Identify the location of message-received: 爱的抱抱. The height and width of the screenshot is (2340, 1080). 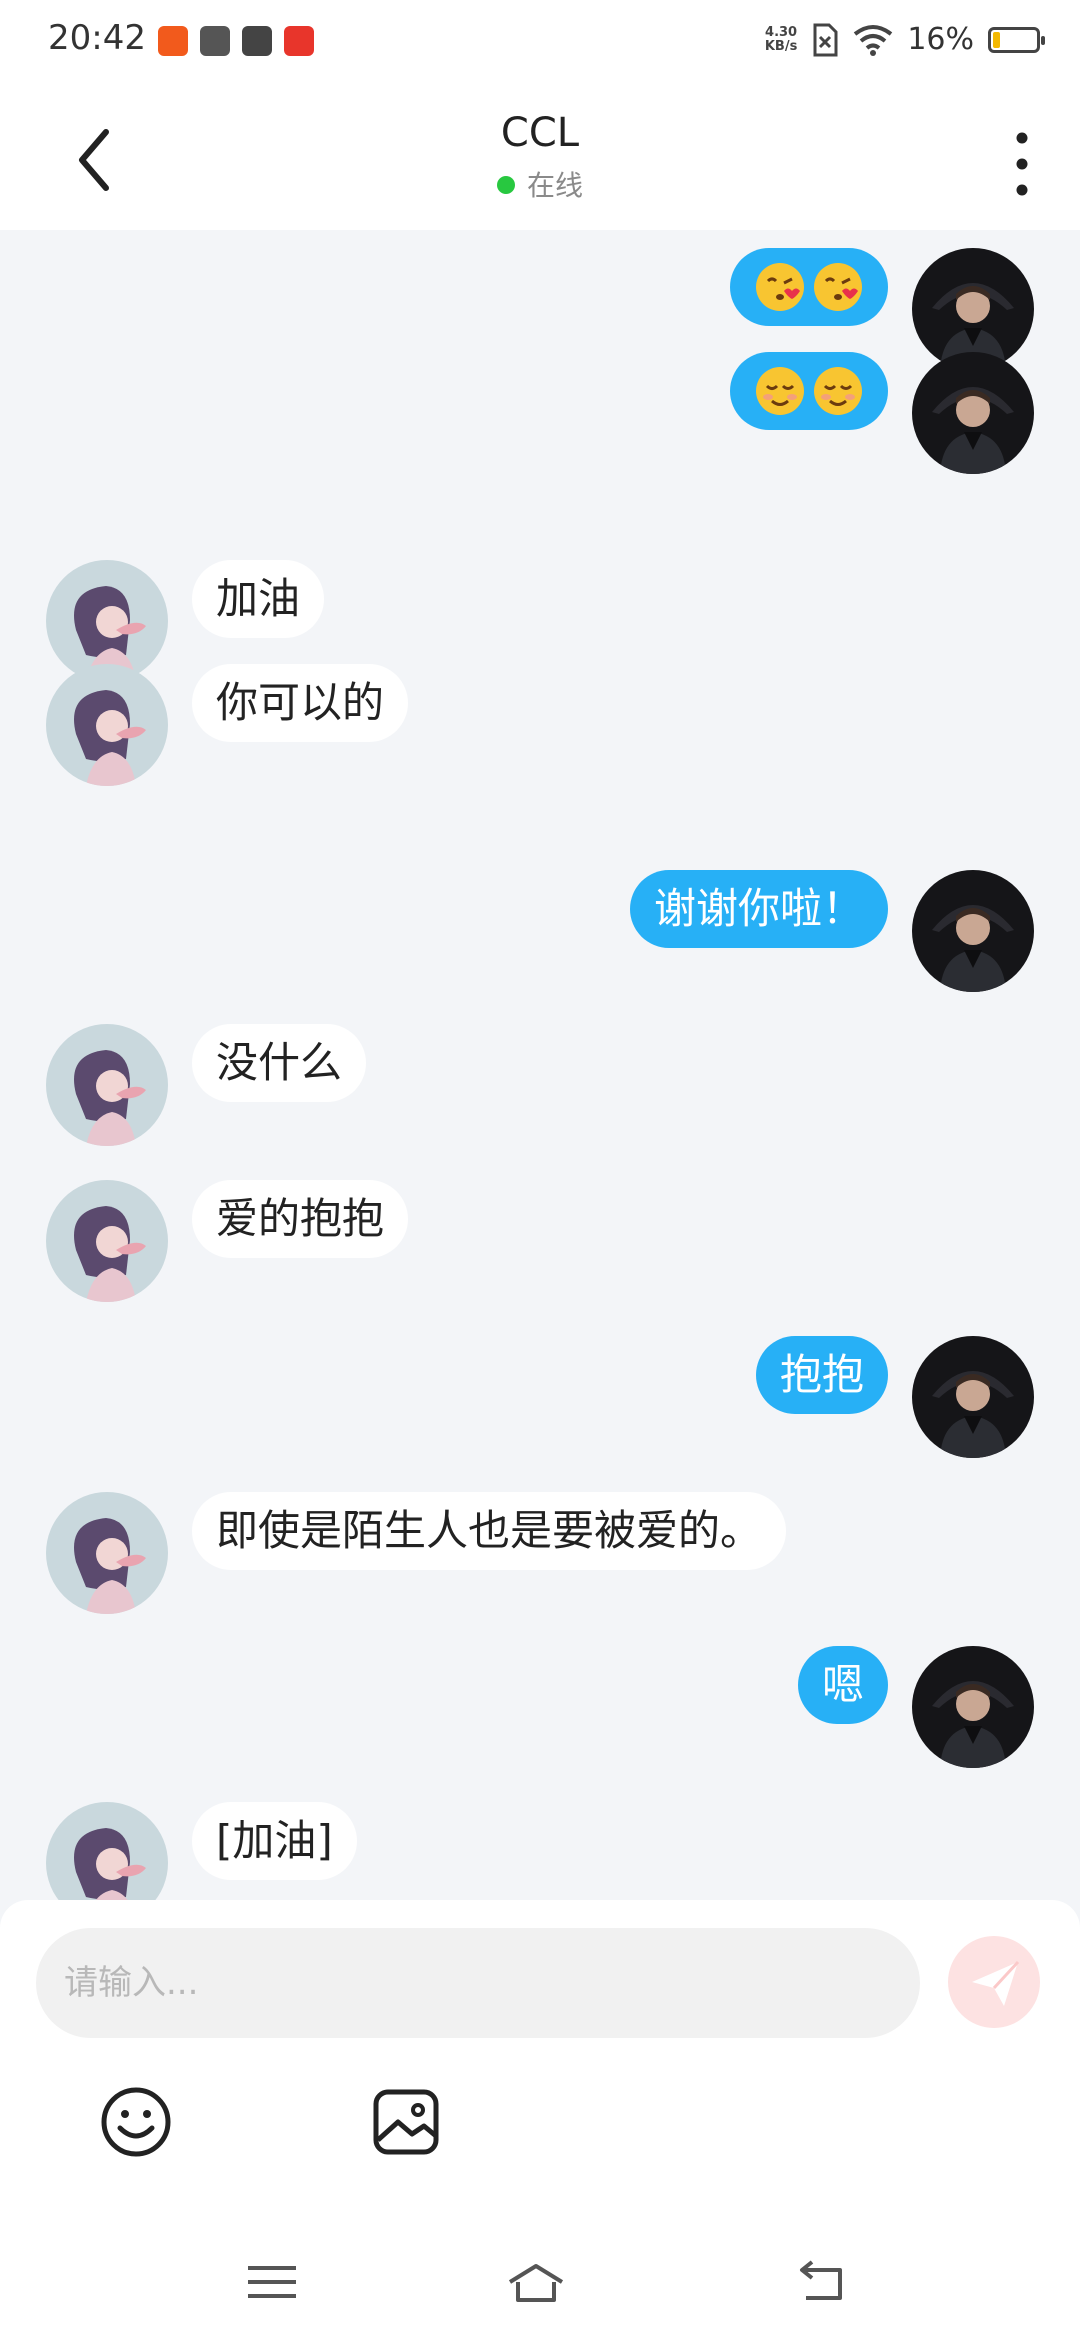
(540, 1245).